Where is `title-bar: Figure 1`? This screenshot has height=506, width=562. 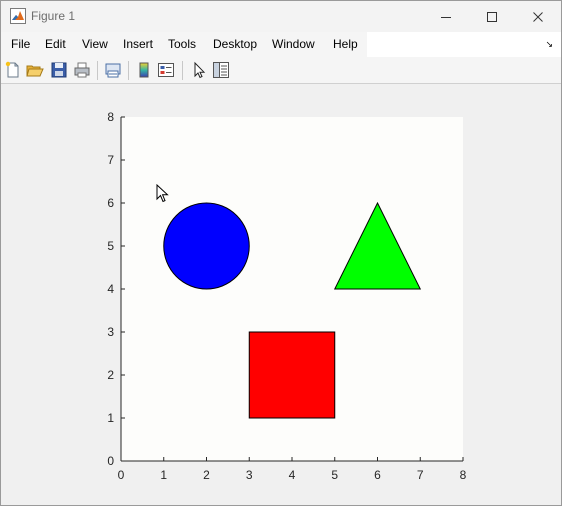
title-bar: Figure 1 is located at coordinates (281, 16).